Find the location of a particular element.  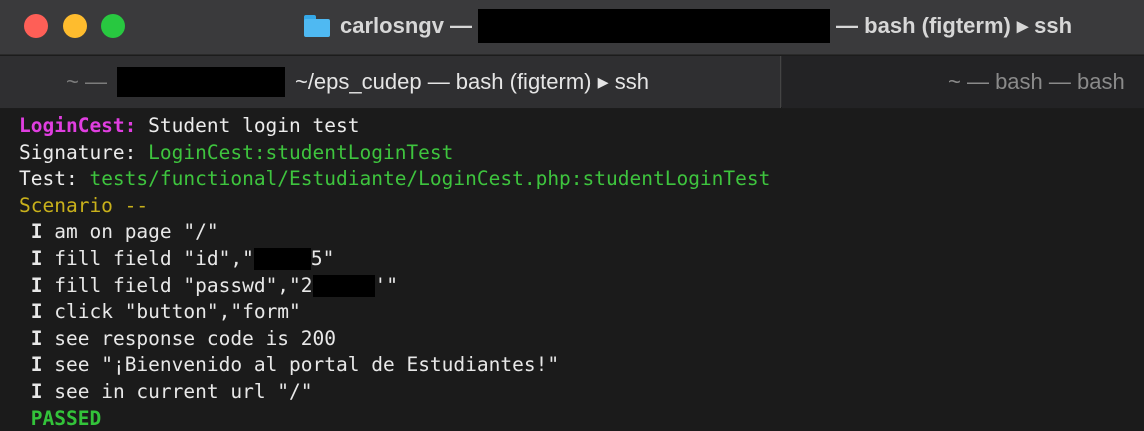

close-window-button is located at coordinates (36, 26).